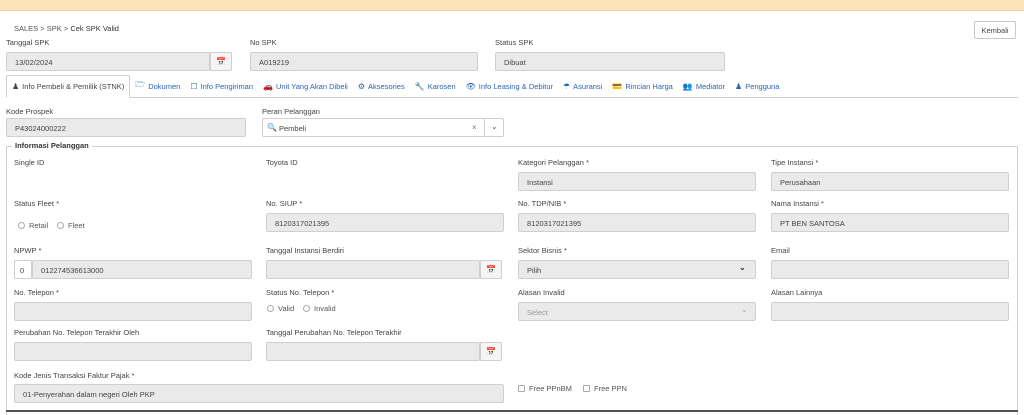 The width and height of the screenshot is (1024, 415). What do you see at coordinates (26, 28) in the screenshot?
I see `breadcrumb-sales: SALES` at bounding box center [26, 28].